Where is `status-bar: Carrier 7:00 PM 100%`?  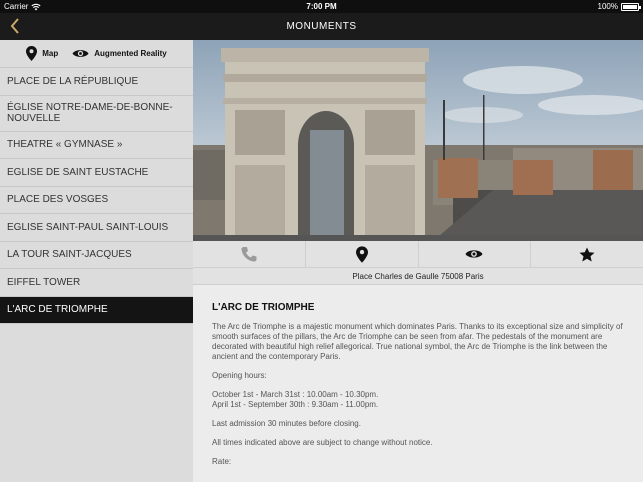 status-bar: Carrier 7:00 PM 100% is located at coordinates (321, 6).